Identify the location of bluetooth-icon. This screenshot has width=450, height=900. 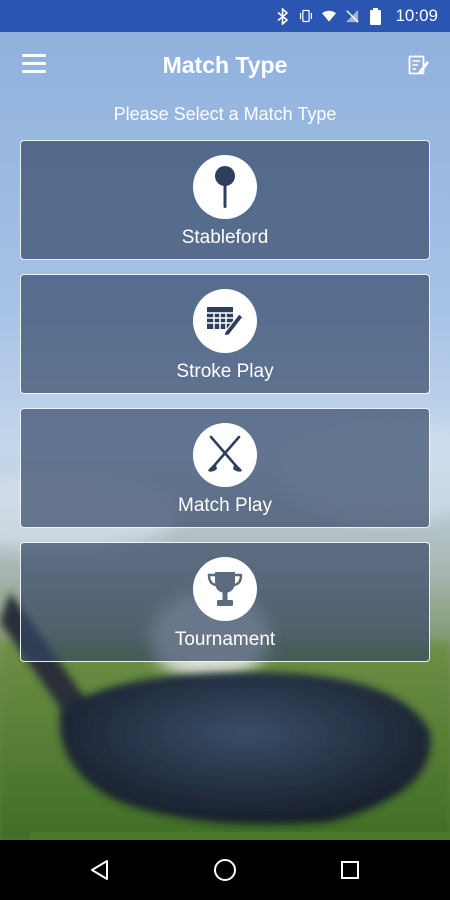
(283, 16).